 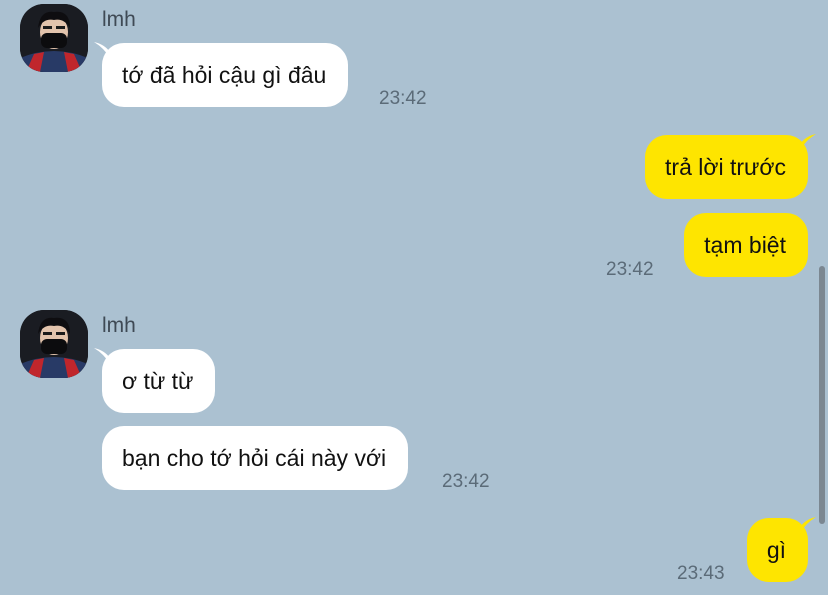 I want to click on outgoing-message-bubble: gì, so click(x=777, y=550).